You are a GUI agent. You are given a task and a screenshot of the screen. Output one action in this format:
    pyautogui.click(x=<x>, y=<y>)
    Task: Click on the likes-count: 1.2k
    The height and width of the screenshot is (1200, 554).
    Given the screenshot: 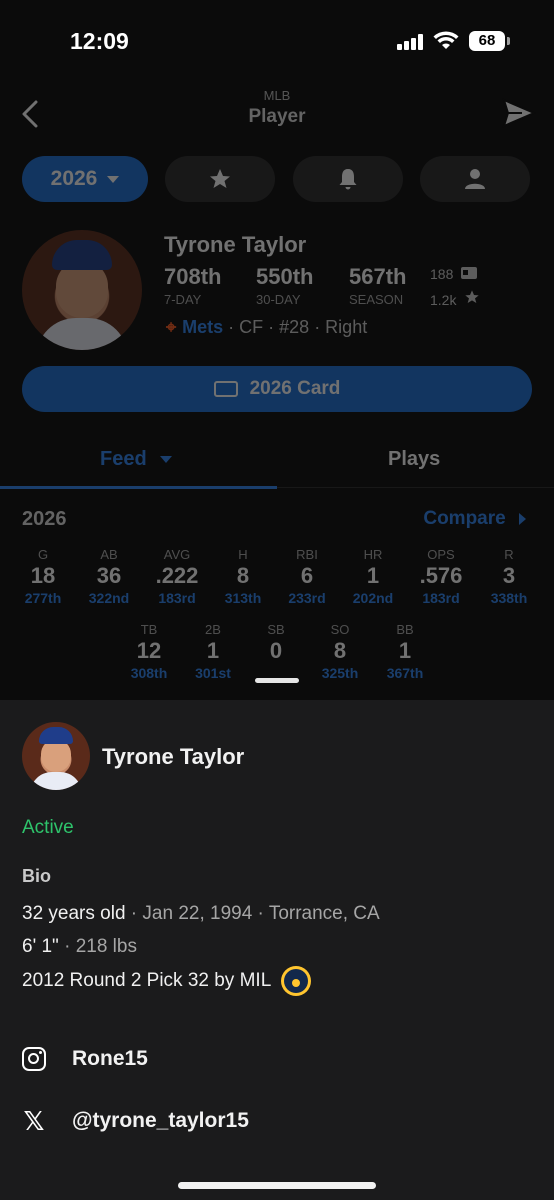 What is the action you would take?
    pyautogui.click(x=455, y=298)
    